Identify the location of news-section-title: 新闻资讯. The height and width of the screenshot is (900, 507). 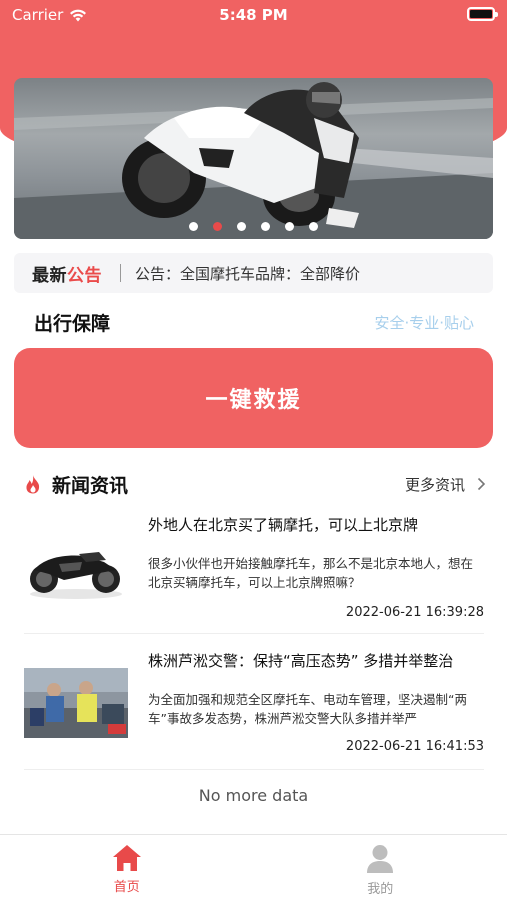
(90, 485).